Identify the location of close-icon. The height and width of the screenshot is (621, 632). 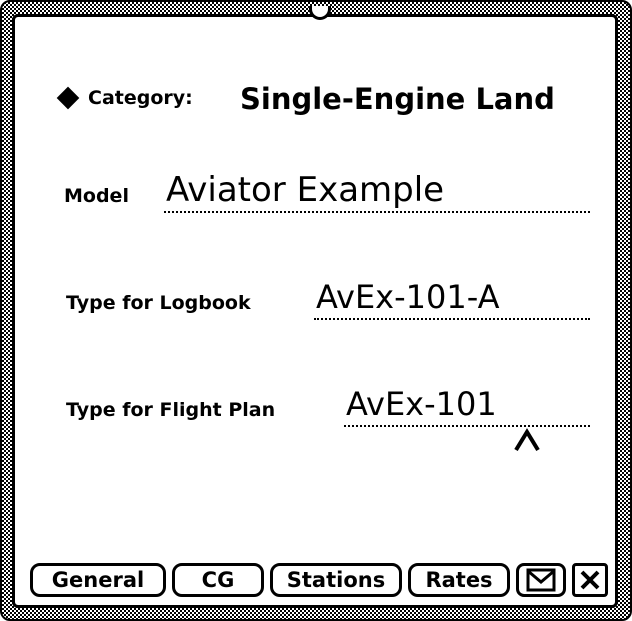
(590, 580).